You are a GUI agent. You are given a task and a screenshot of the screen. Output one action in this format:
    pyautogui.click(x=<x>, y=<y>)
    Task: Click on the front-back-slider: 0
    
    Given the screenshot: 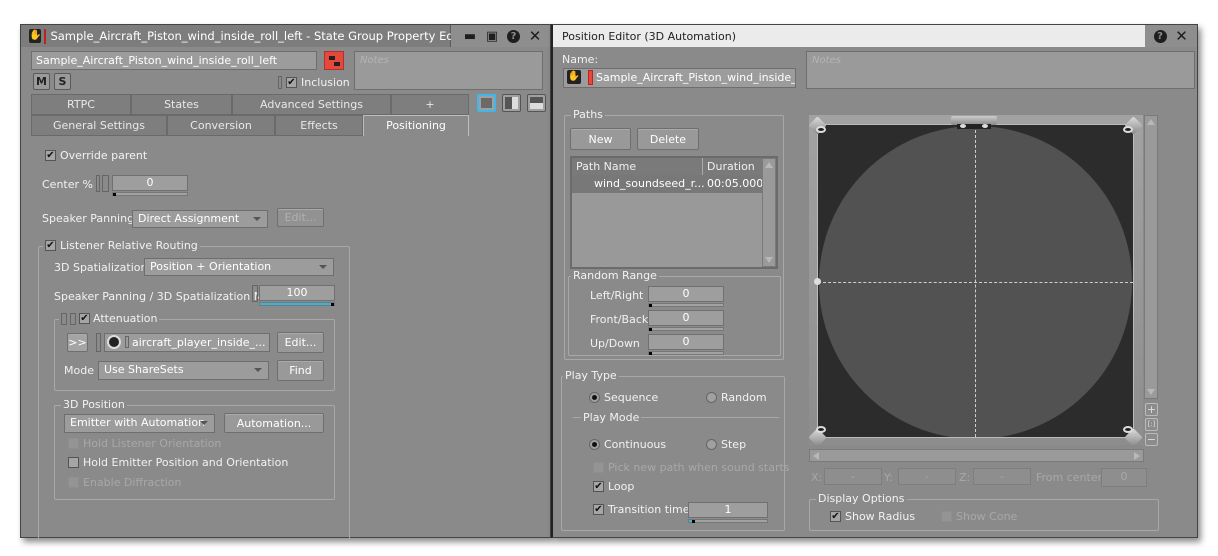 What is the action you would take?
    pyautogui.click(x=686, y=321)
    